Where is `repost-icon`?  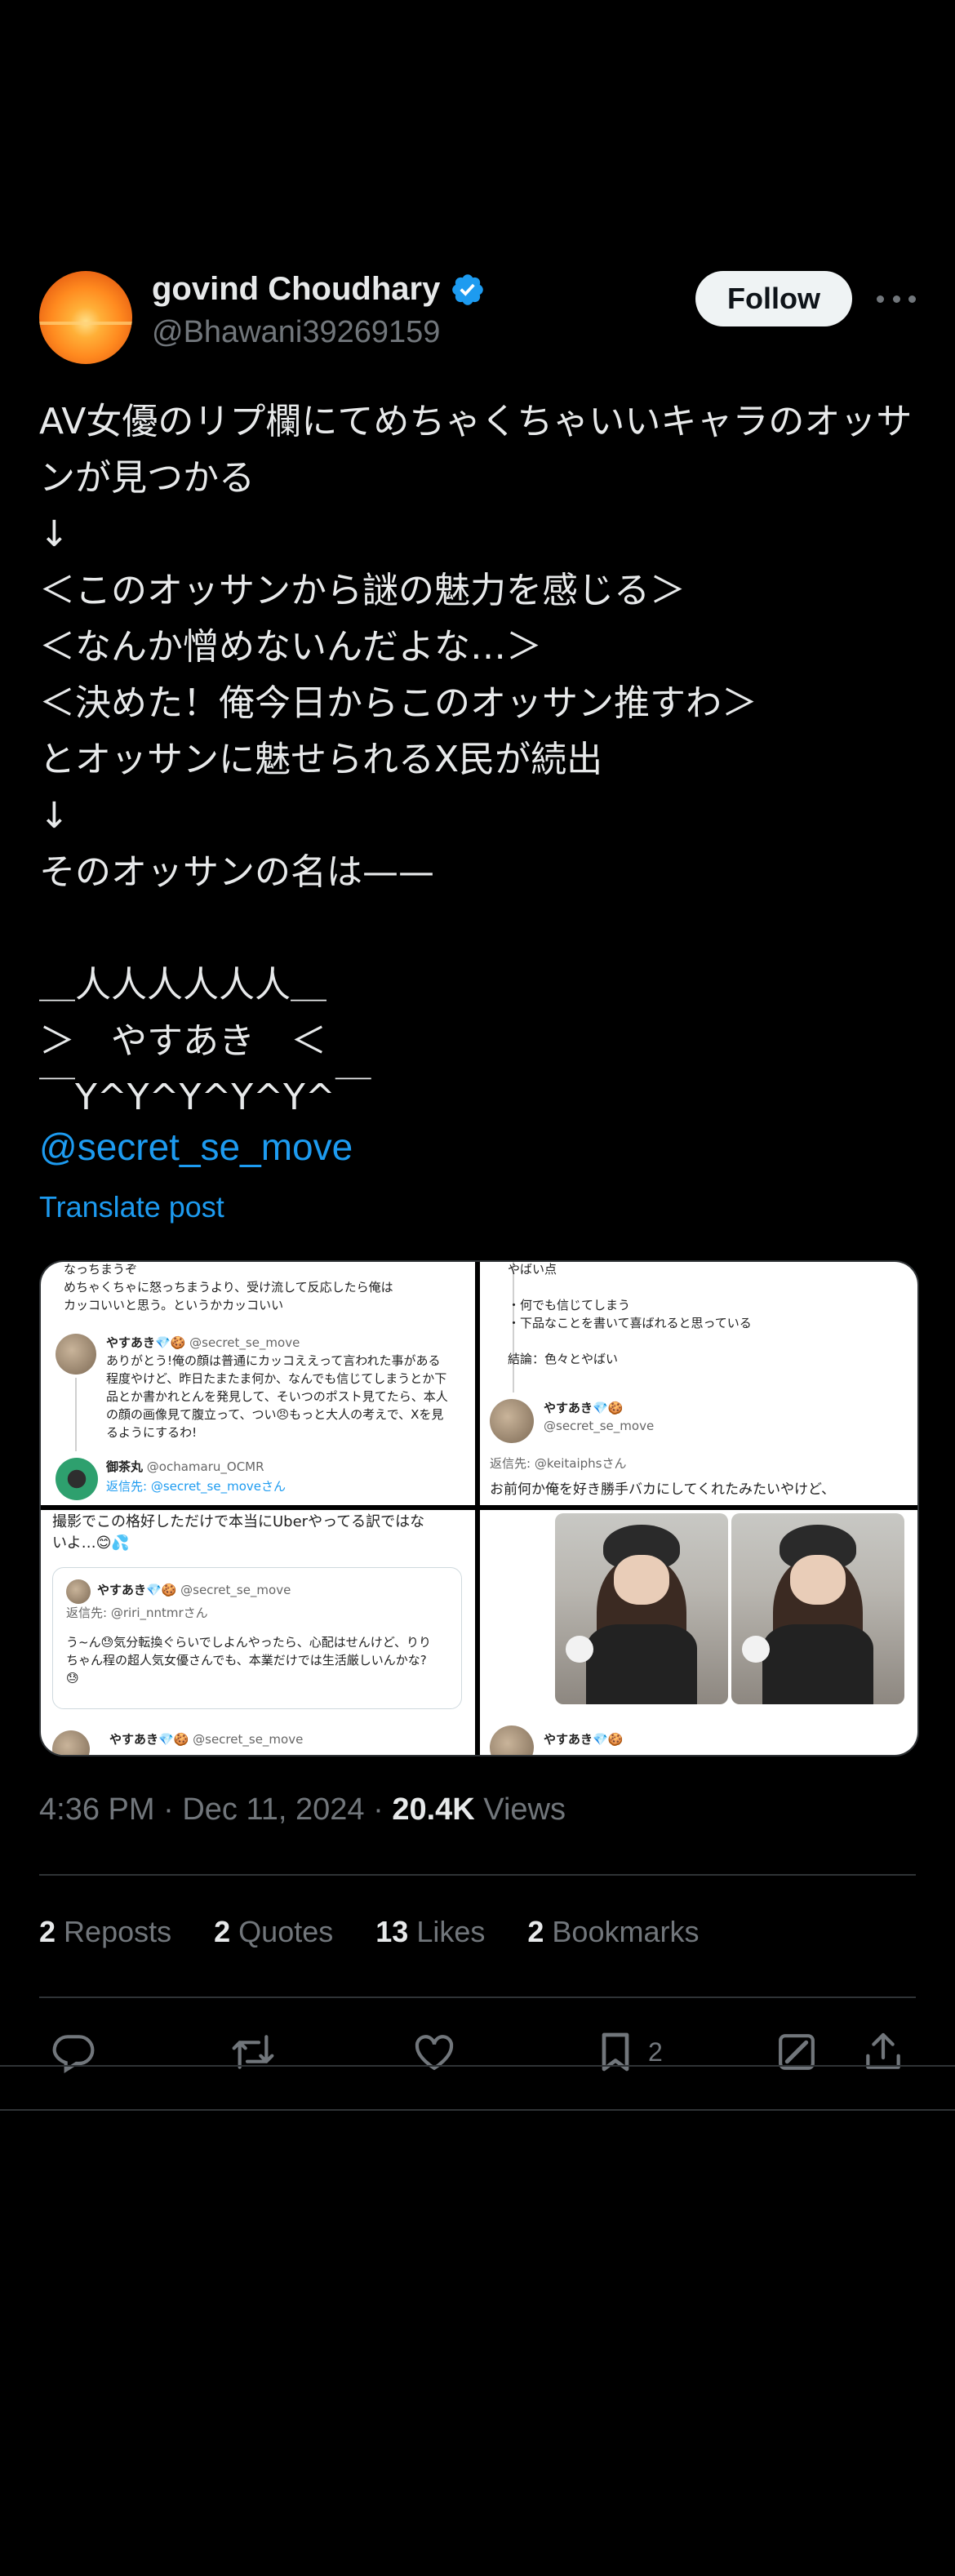 repost-icon is located at coordinates (253, 2052).